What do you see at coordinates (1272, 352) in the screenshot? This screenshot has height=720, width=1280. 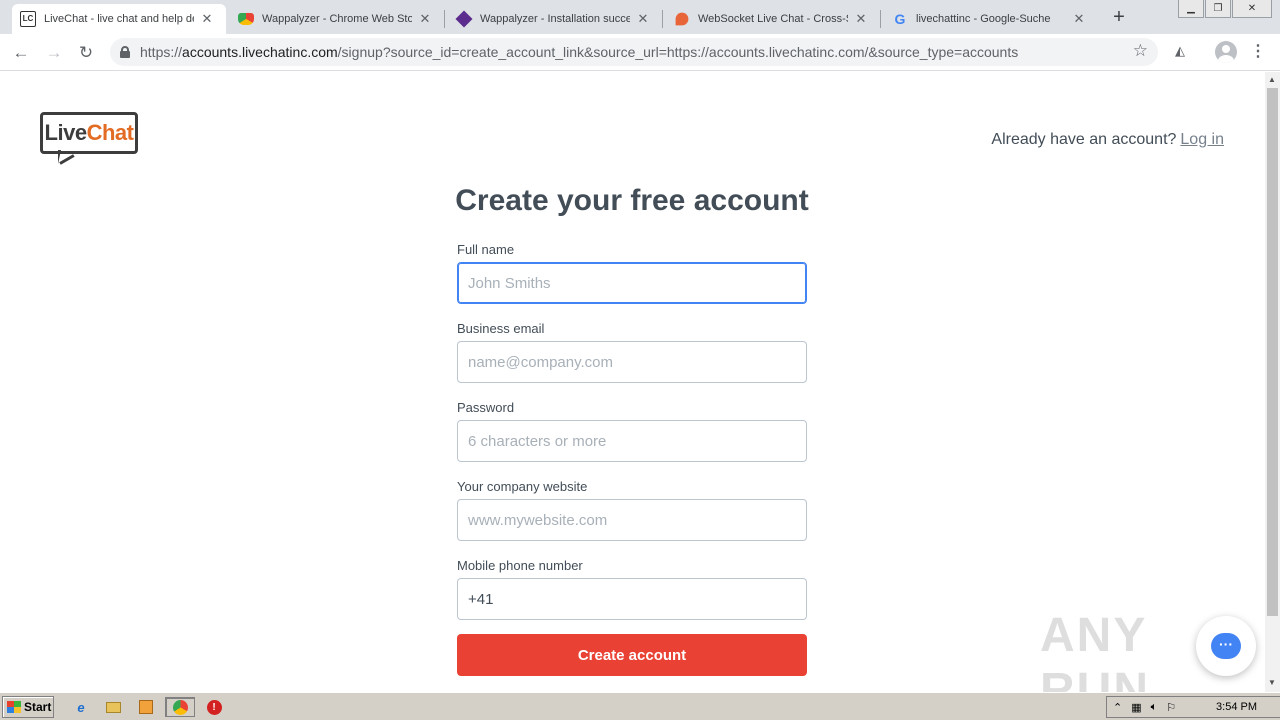 I see `scroll-thumb` at bounding box center [1272, 352].